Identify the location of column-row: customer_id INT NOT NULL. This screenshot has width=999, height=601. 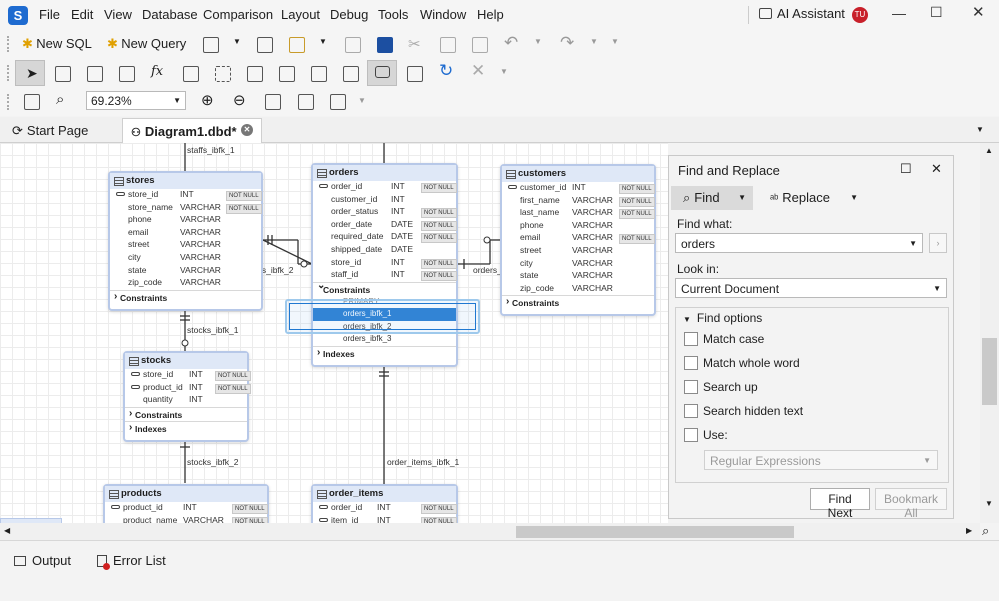
(578, 188).